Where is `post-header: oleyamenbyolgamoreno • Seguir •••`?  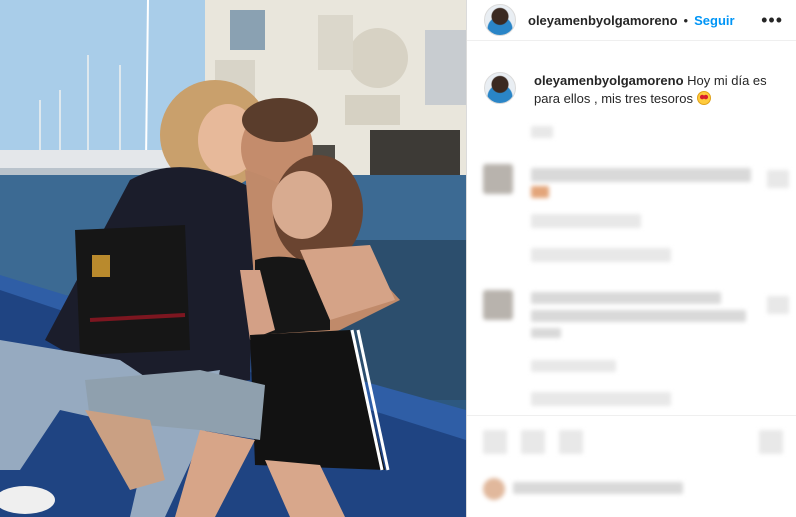
post-header: oleyamenbyolgamoreno • Seguir ••• is located at coordinates (631, 20).